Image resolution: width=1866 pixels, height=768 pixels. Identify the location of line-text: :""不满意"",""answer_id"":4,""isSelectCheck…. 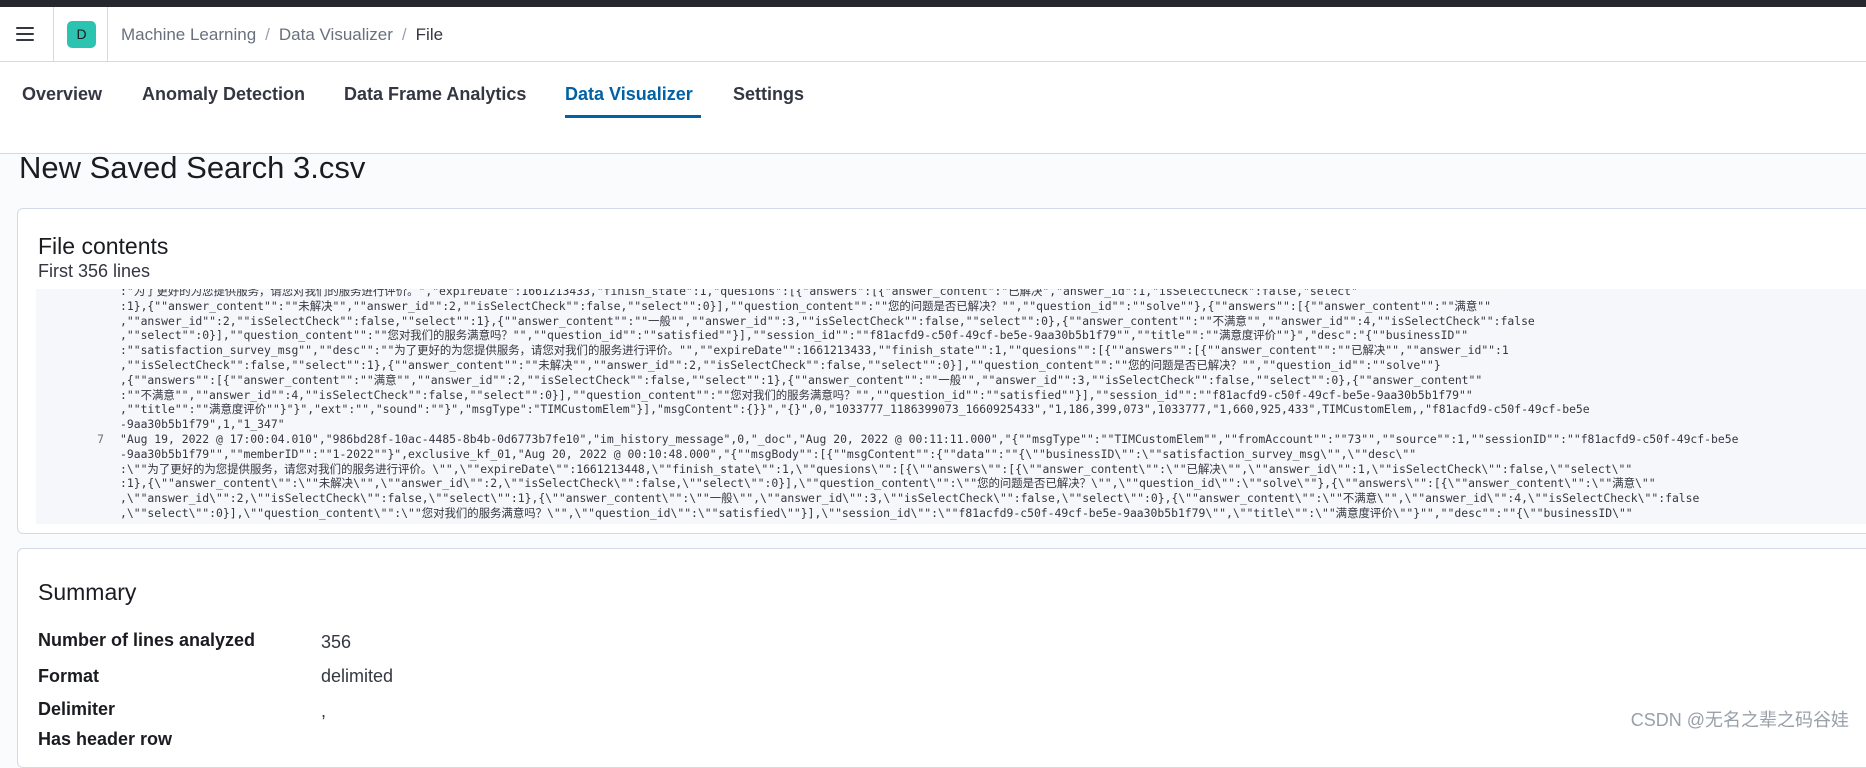
(796, 394).